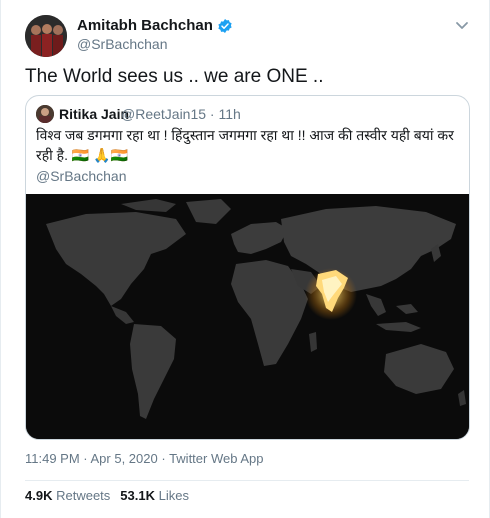 The width and height of the screenshot is (490, 518). I want to click on retweets-stat: 4.9K Retweets, so click(67, 495).